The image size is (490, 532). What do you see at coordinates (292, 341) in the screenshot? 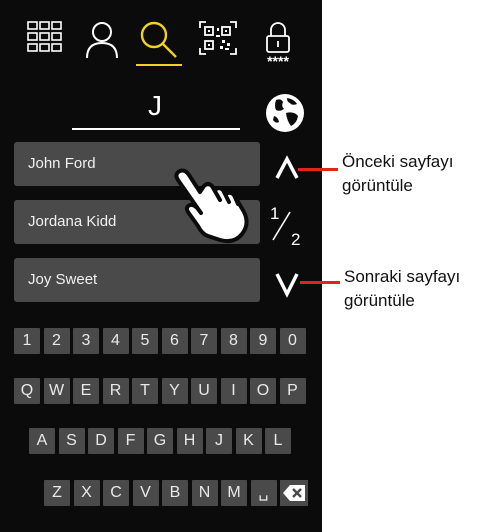
I see `key-0: 0` at bounding box center [292, 341].